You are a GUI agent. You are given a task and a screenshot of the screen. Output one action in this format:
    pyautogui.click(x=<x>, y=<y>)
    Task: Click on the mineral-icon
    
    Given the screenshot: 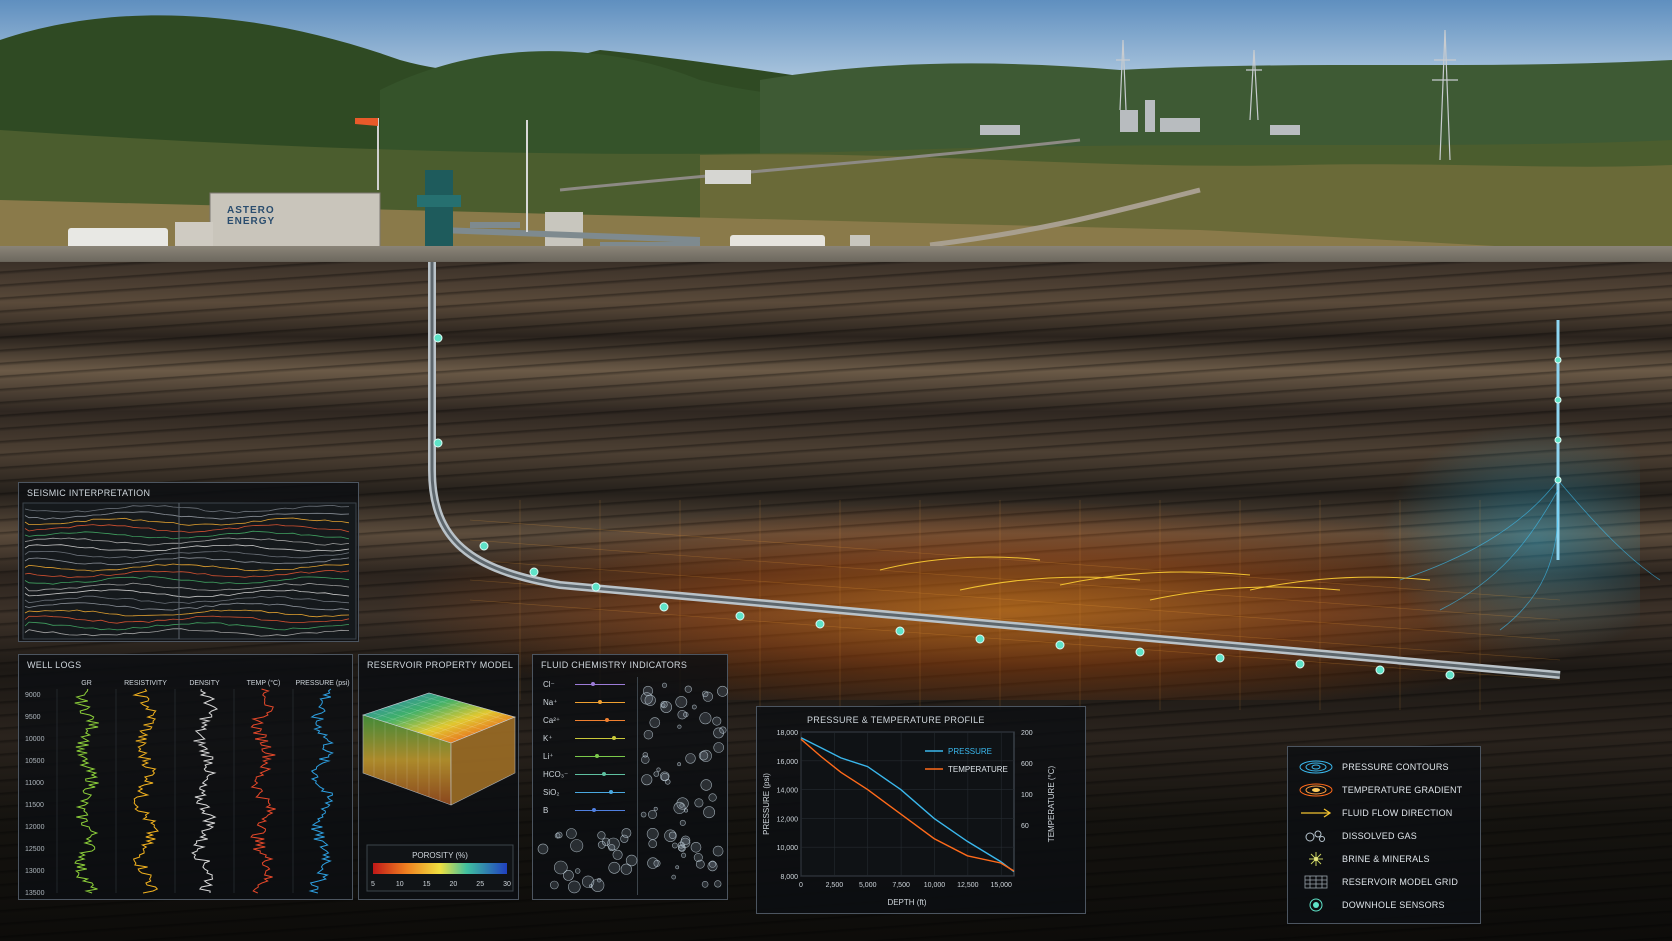 What is the action you would take?
    pyautogui.click(x=1316, y=859)
    